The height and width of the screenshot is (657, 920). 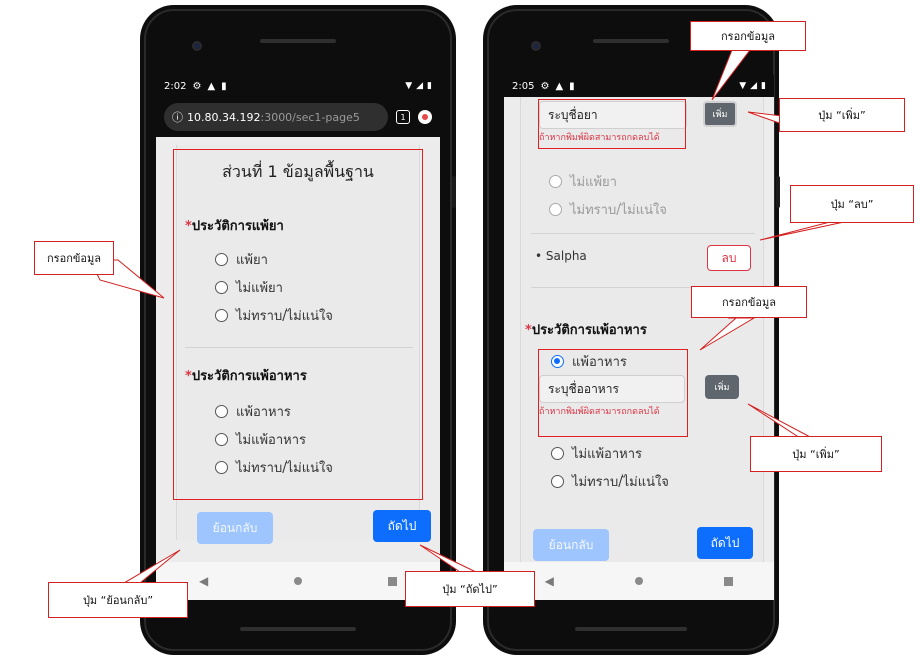 What do you see at coordinates (454, 192) in the screenshot?
I see `left-phone-side-button` at bounding box center [454, 192].